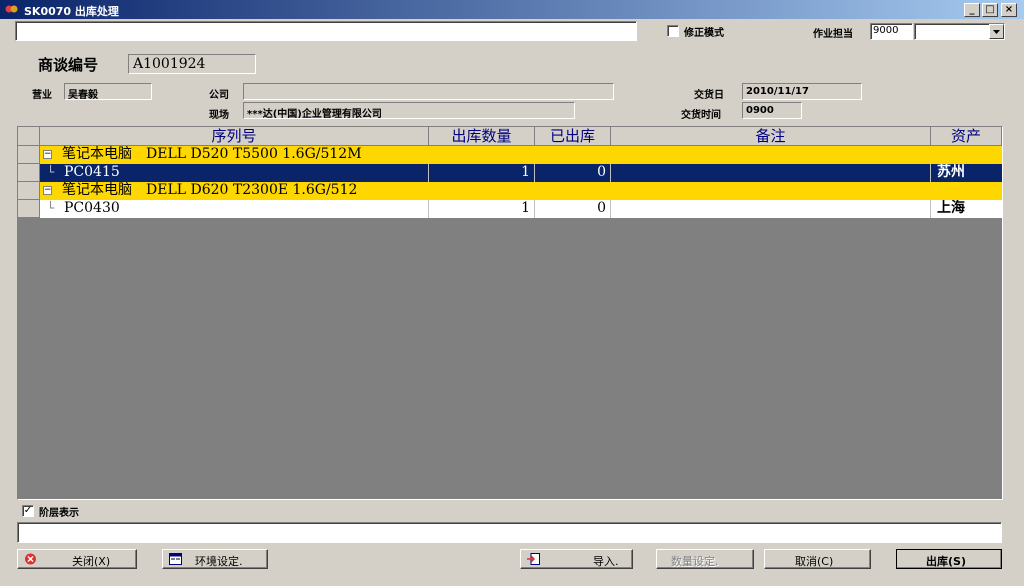 This screenshot has height=586, width=1024. What do you see at coordinates (11, 9) in the screenshot?
I see `app-icon` at bounding box center [11, 9].